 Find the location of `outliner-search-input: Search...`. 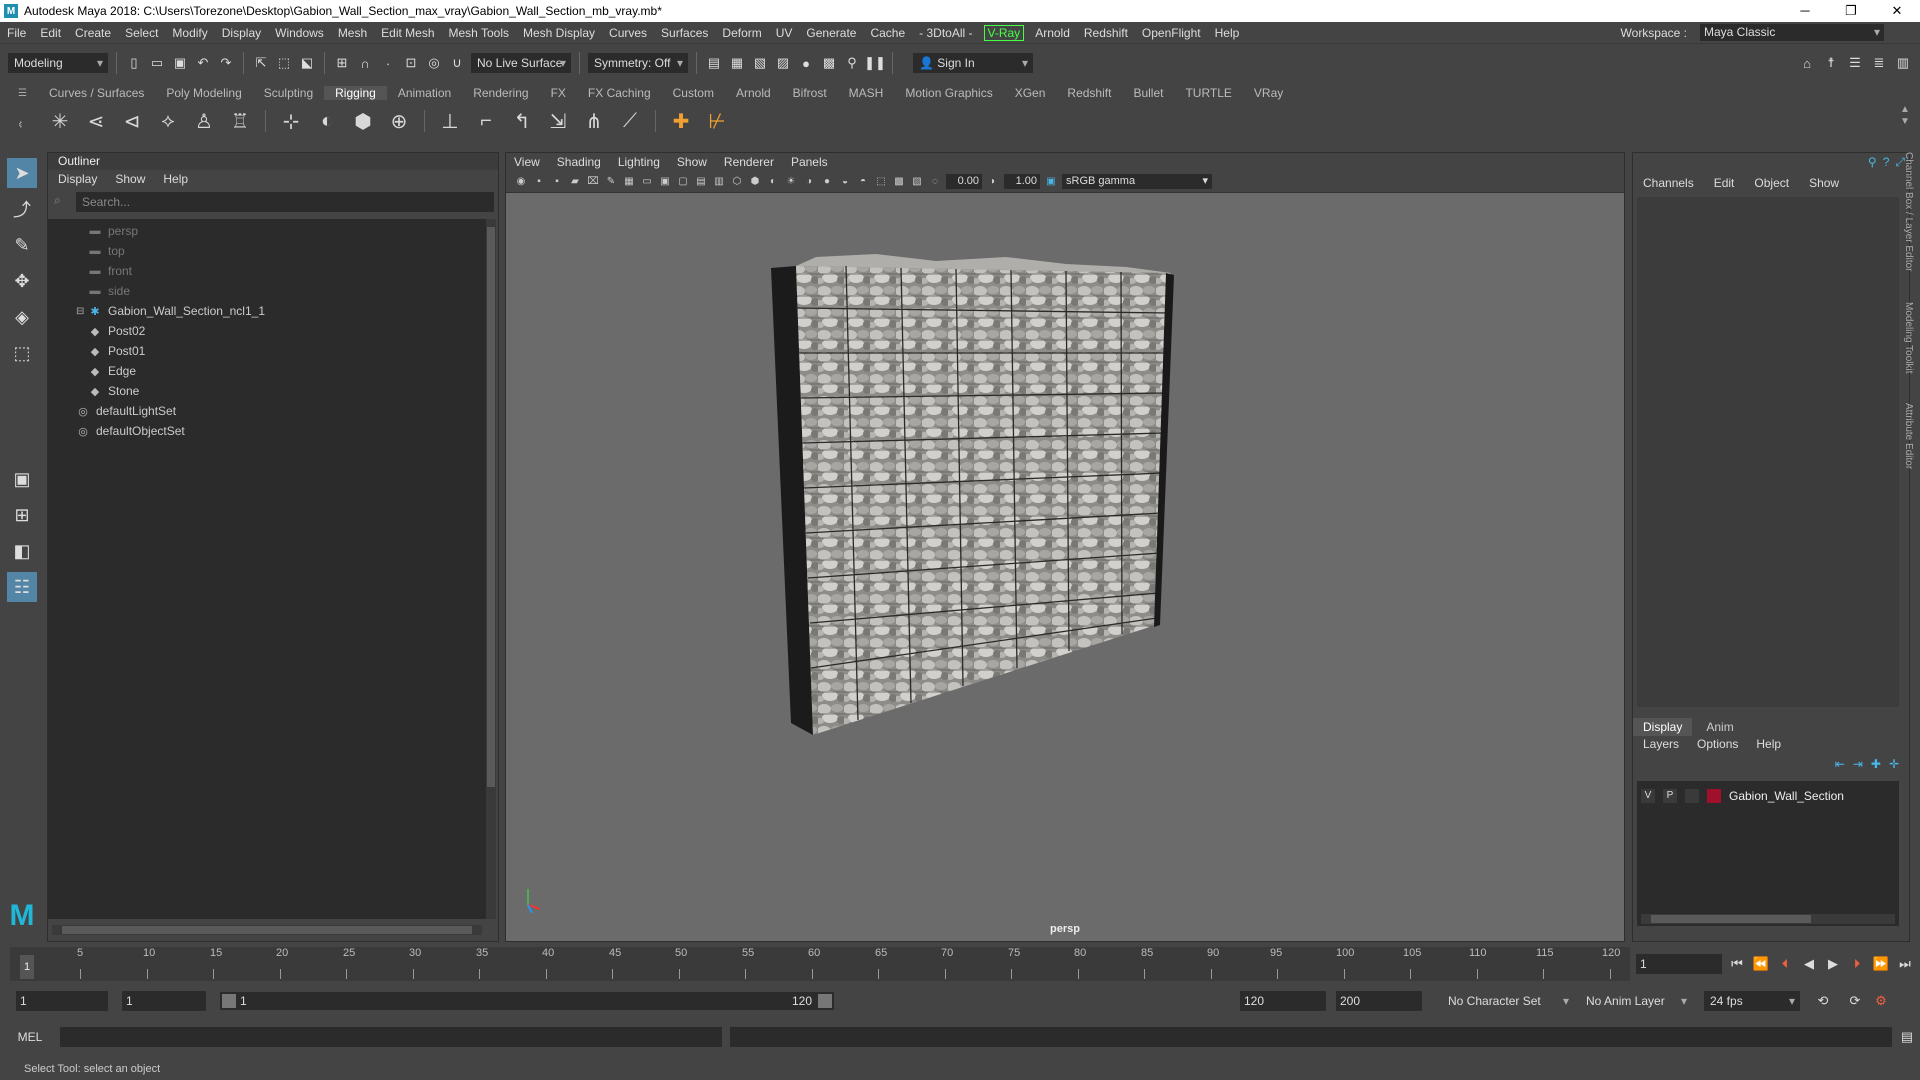

outliner-search-input: Search... is located at coordinates (285, 202).